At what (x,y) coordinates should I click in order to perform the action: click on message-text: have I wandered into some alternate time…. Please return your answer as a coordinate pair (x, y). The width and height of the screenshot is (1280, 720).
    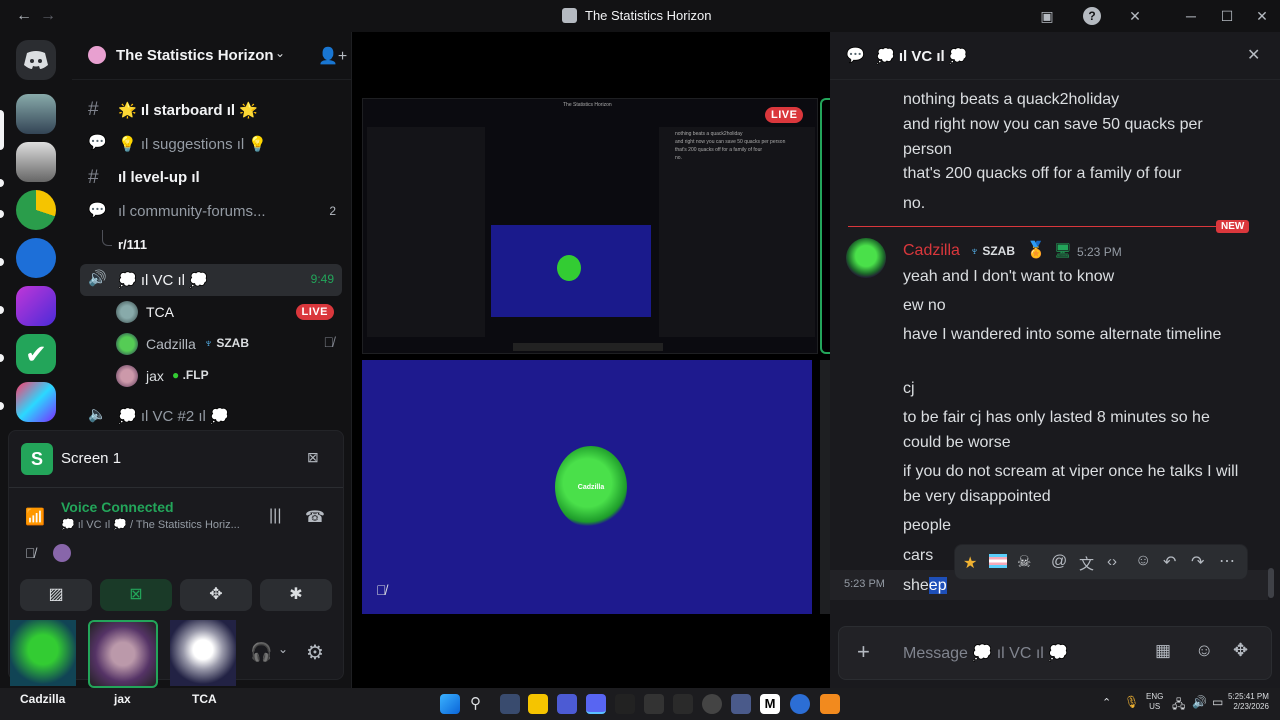
    Looking at the image, I should click on (1062, 334).